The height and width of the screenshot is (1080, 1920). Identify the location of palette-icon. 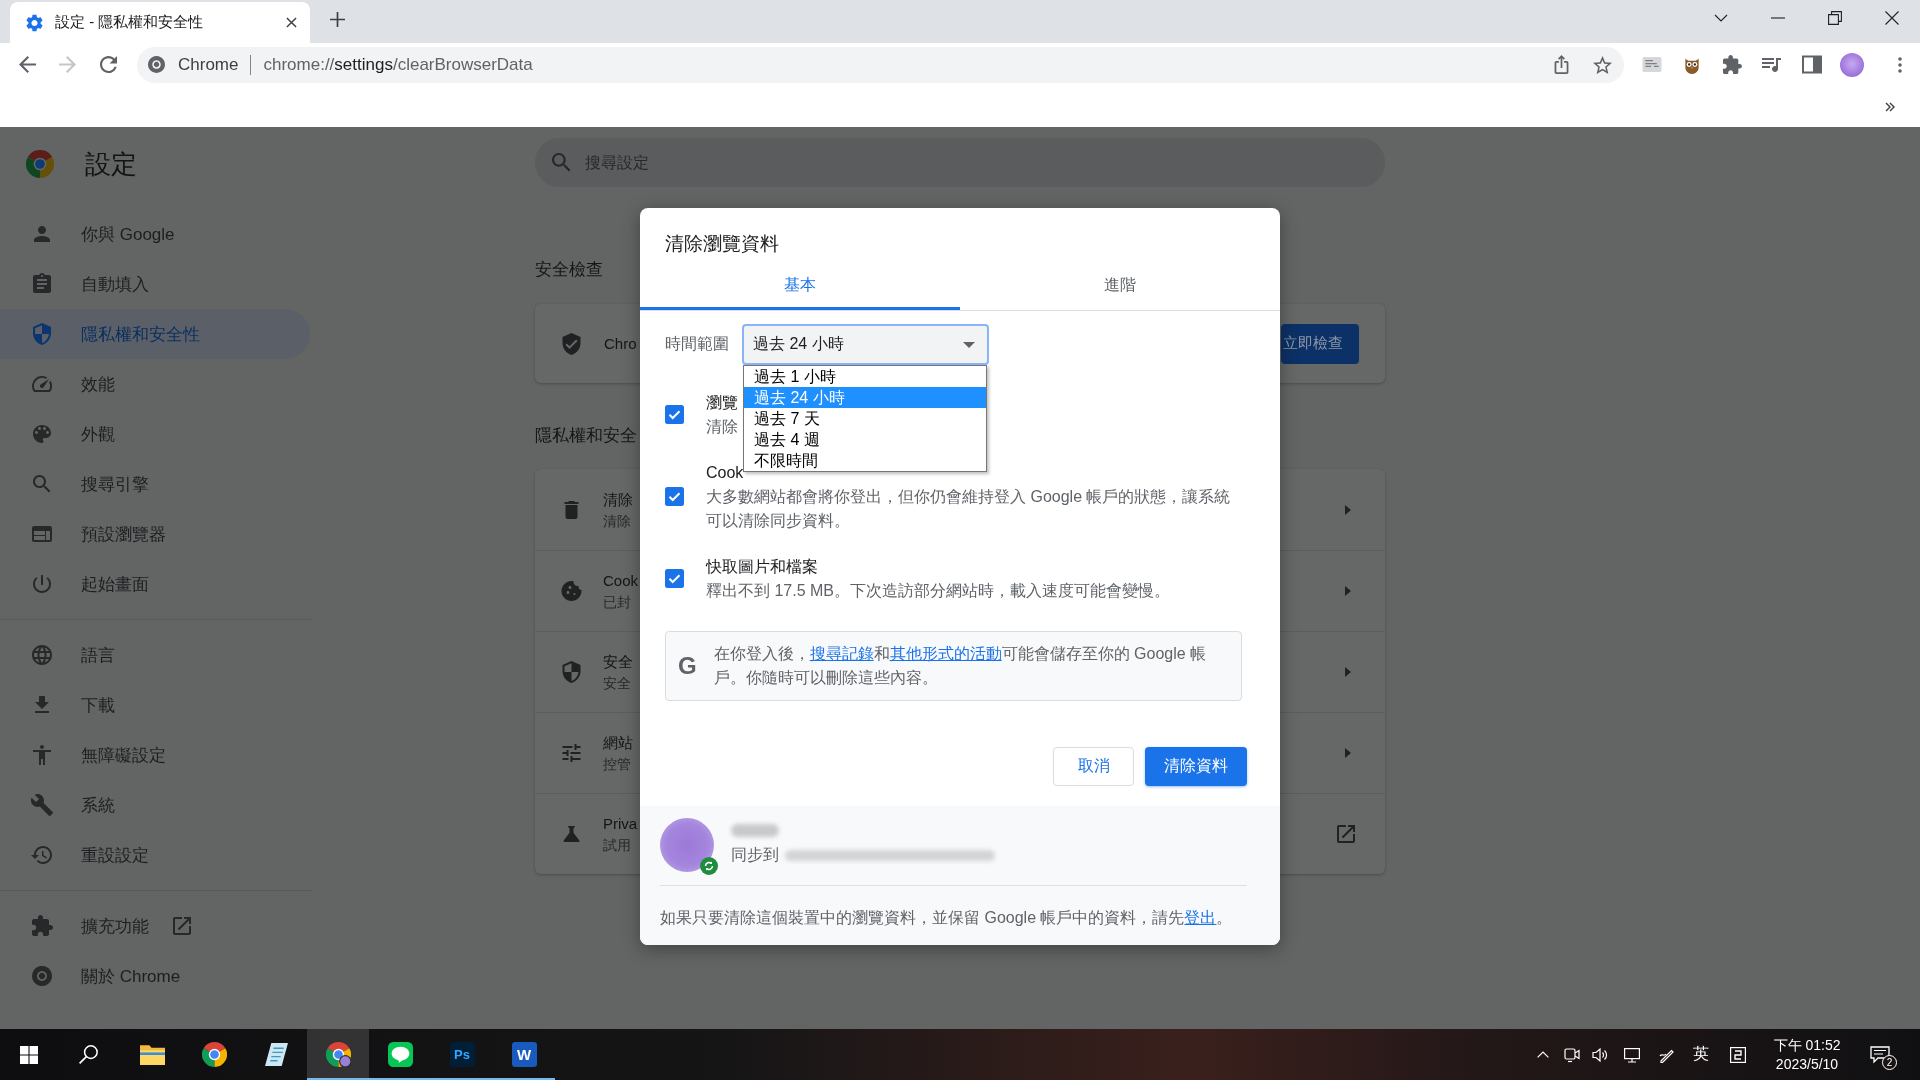
(42, 434).